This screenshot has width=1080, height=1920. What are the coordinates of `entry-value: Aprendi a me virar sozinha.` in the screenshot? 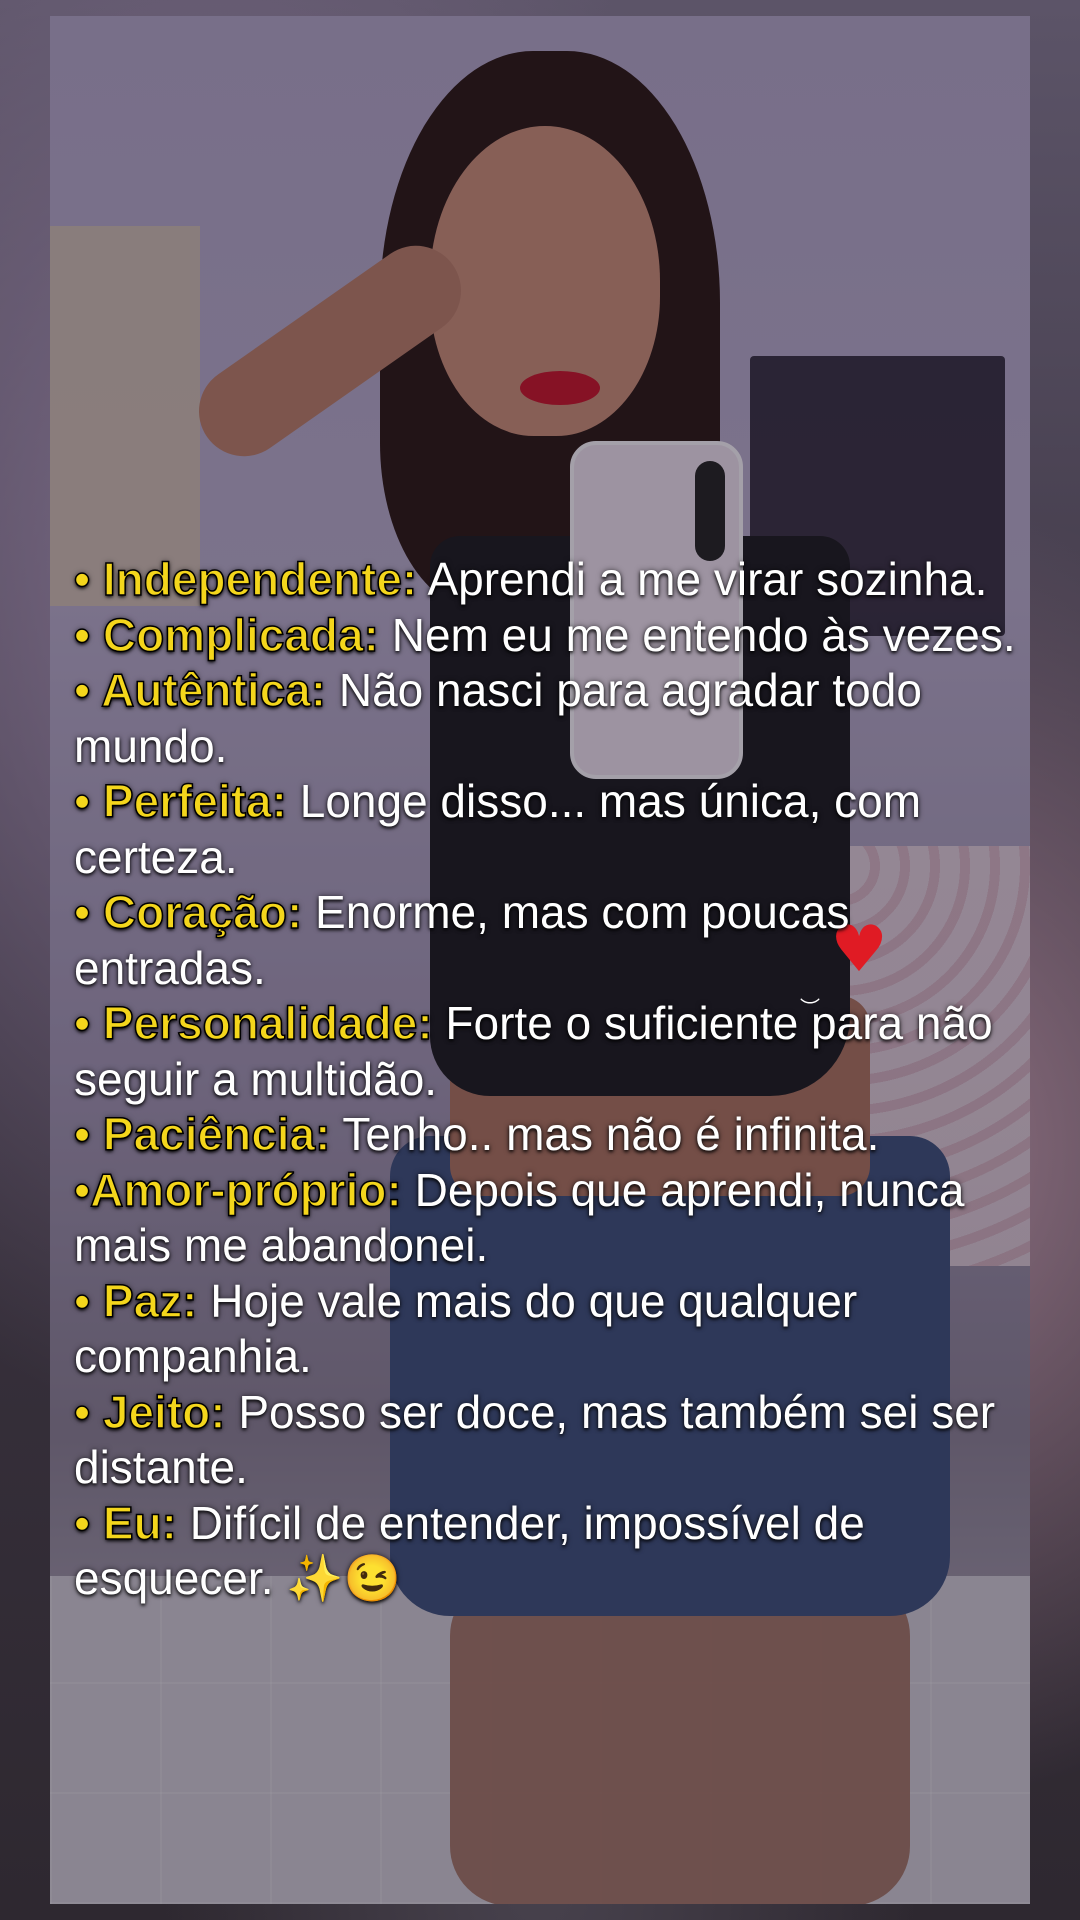 It's located at (702, 579).